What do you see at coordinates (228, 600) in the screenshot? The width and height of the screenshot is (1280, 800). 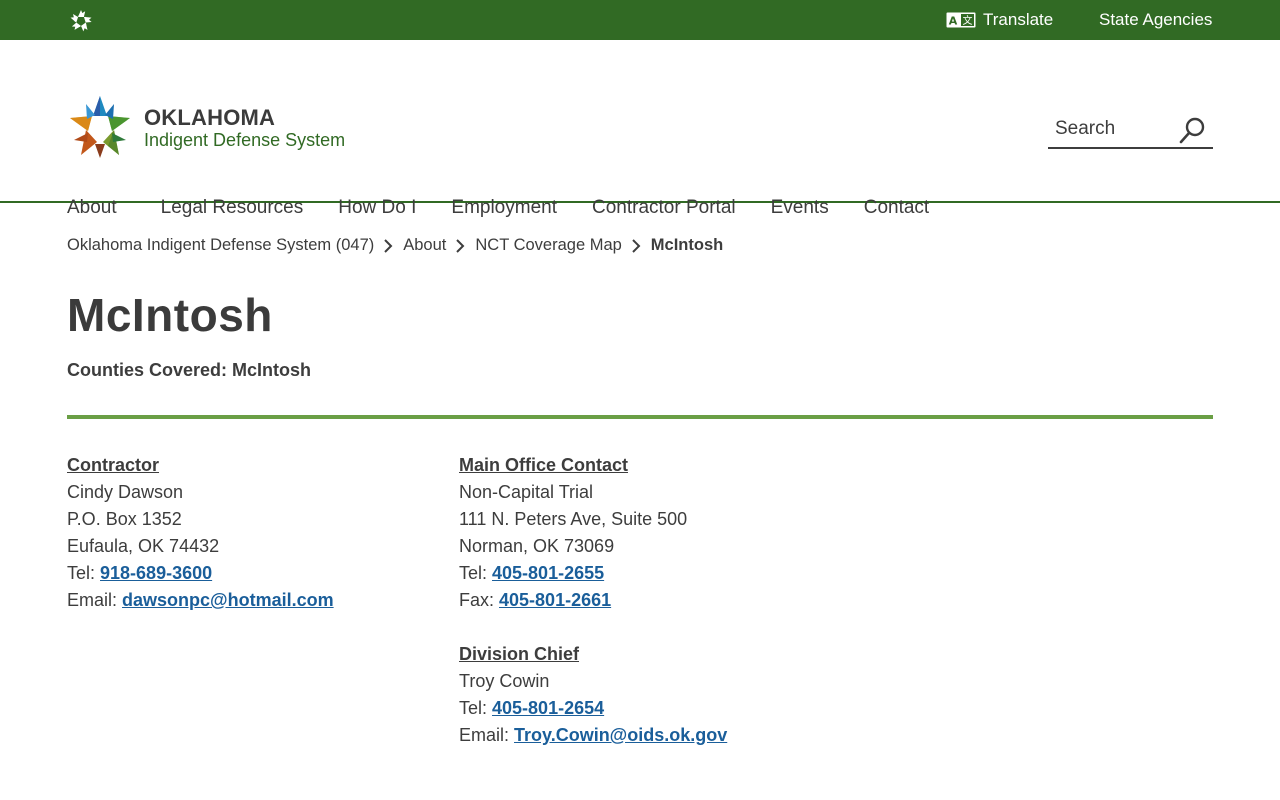 I see `contractor-email-link: dawsonpc@hotmail.com` at bounding box center [228, 600].